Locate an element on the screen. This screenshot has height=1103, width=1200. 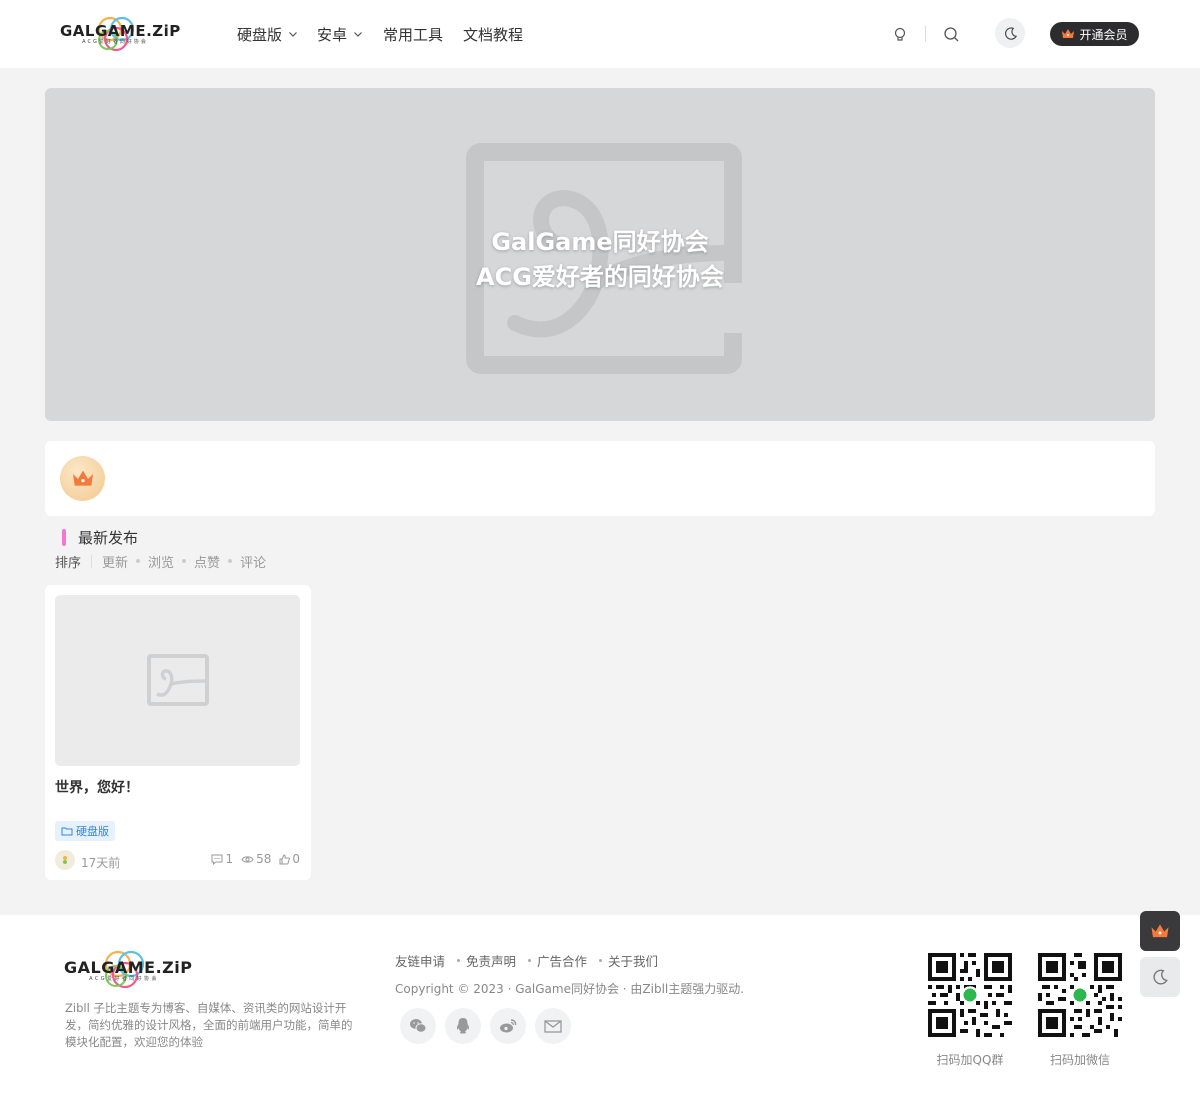
sort-option-likes: 点赞 is located at coordinates (207, 561).